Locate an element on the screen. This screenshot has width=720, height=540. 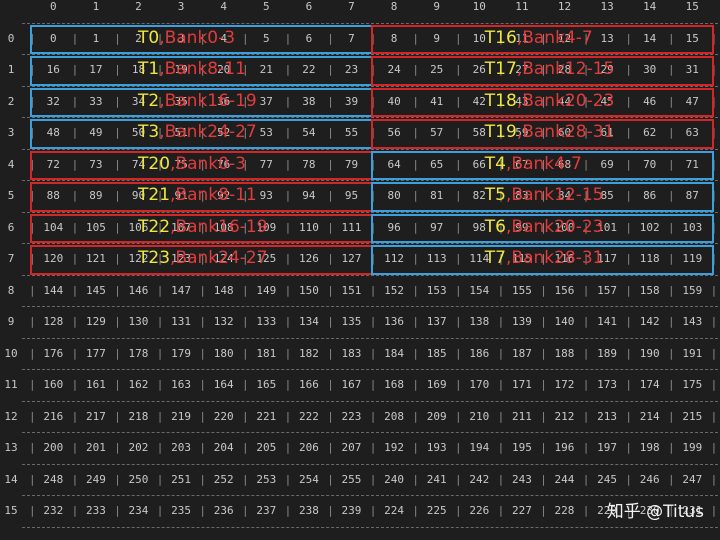
grid-cell: 239 is located at coordinates (351, 510).